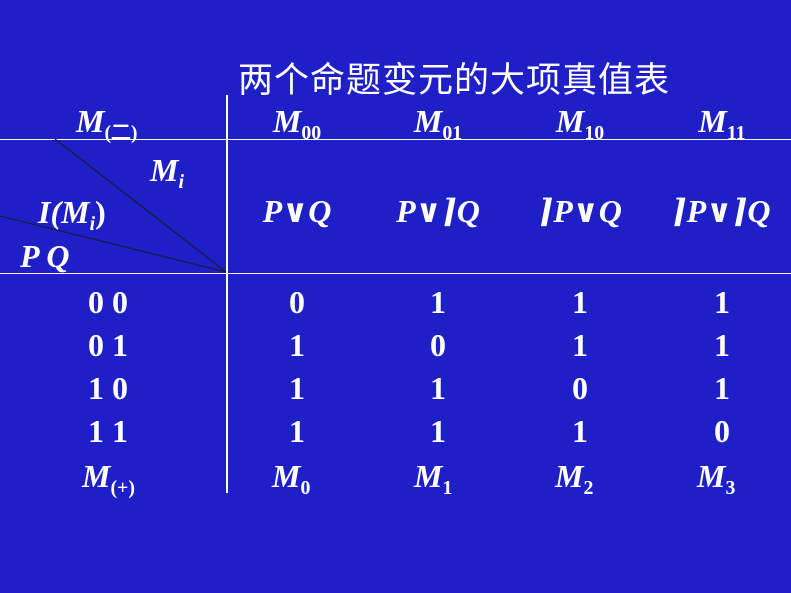 The height and width of the screenshot is (593, 791). Describe the element at coordinates (722, 123) in the screenshot. I see `col-header-m11: M11` at that location.